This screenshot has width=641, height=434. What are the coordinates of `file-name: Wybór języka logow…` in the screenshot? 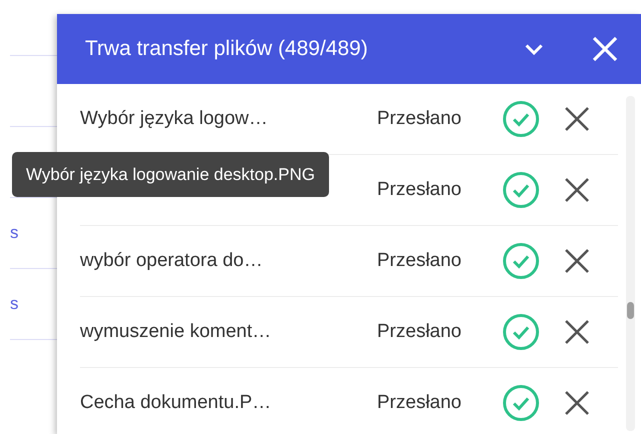 It's located at (174, 118).